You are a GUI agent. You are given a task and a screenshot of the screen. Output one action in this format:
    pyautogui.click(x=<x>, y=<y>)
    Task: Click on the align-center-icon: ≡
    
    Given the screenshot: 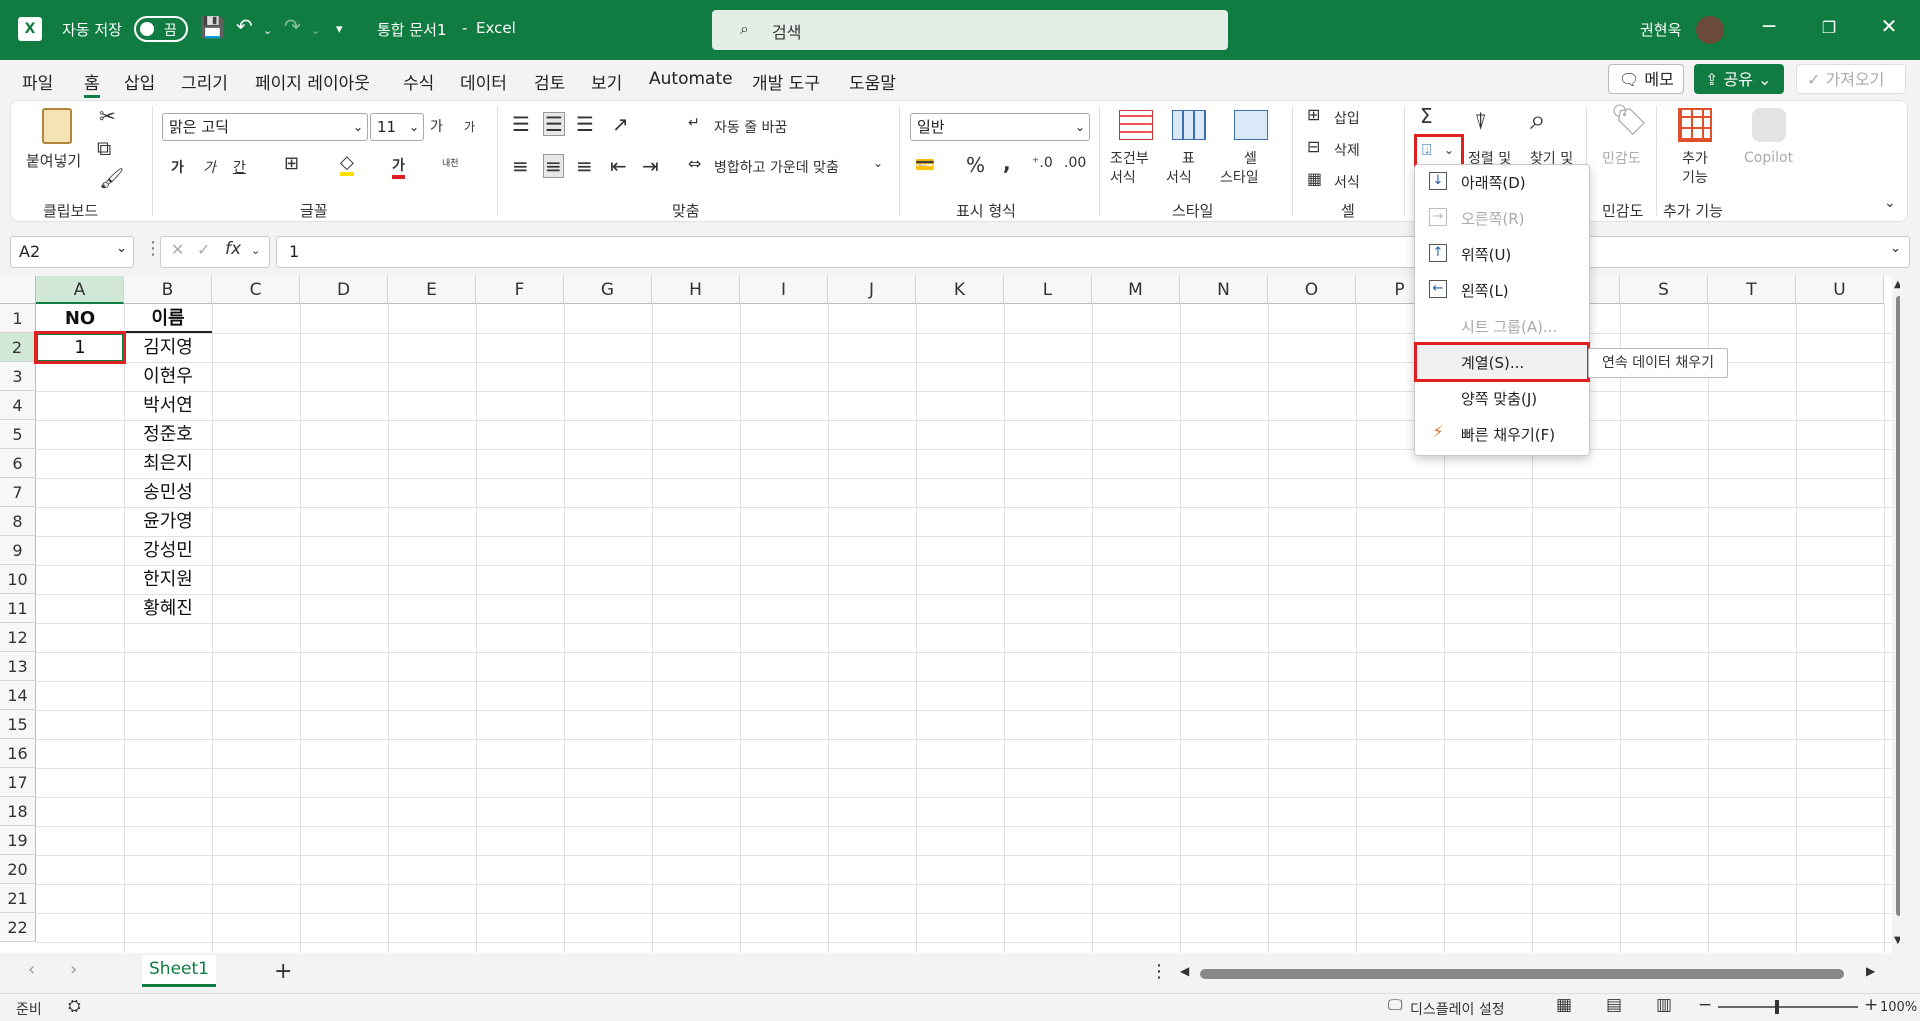 What is the action you would take?
    pyautogui.click(x=553, y=166)
    